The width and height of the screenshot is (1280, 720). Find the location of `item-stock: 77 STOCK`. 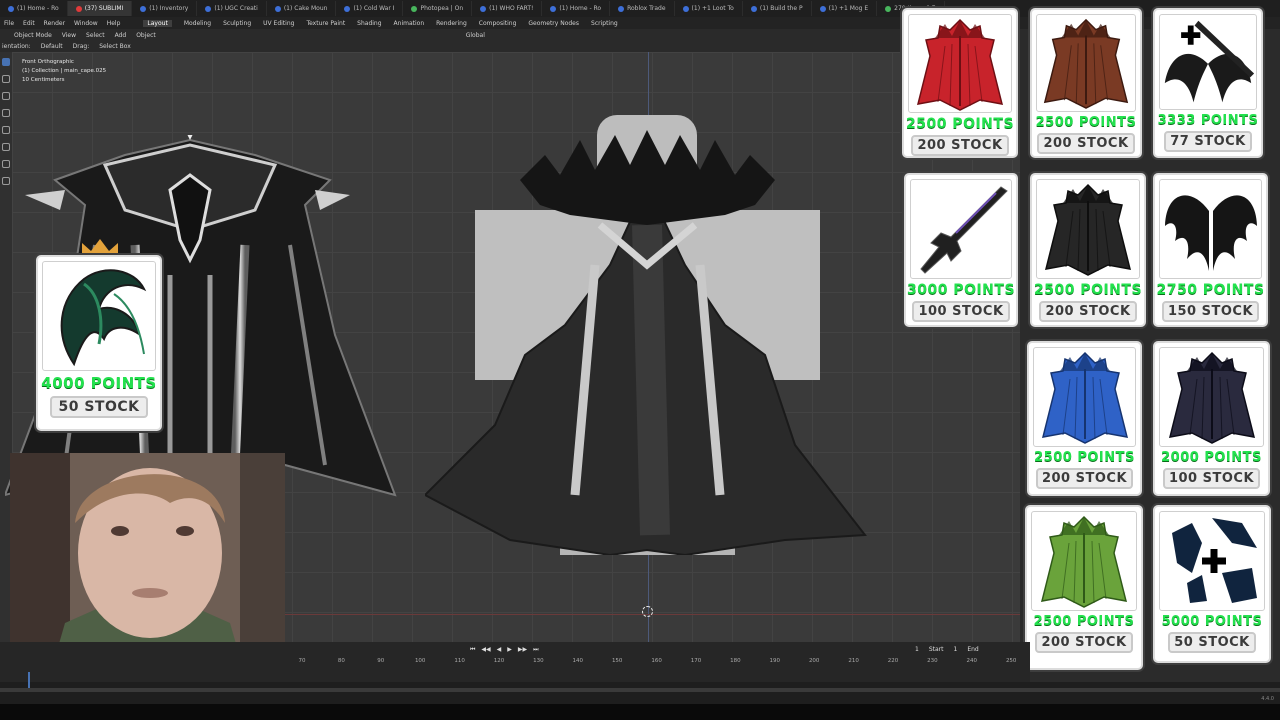

item-stock: 77 STOCK is located at coordinates (1208, 141).